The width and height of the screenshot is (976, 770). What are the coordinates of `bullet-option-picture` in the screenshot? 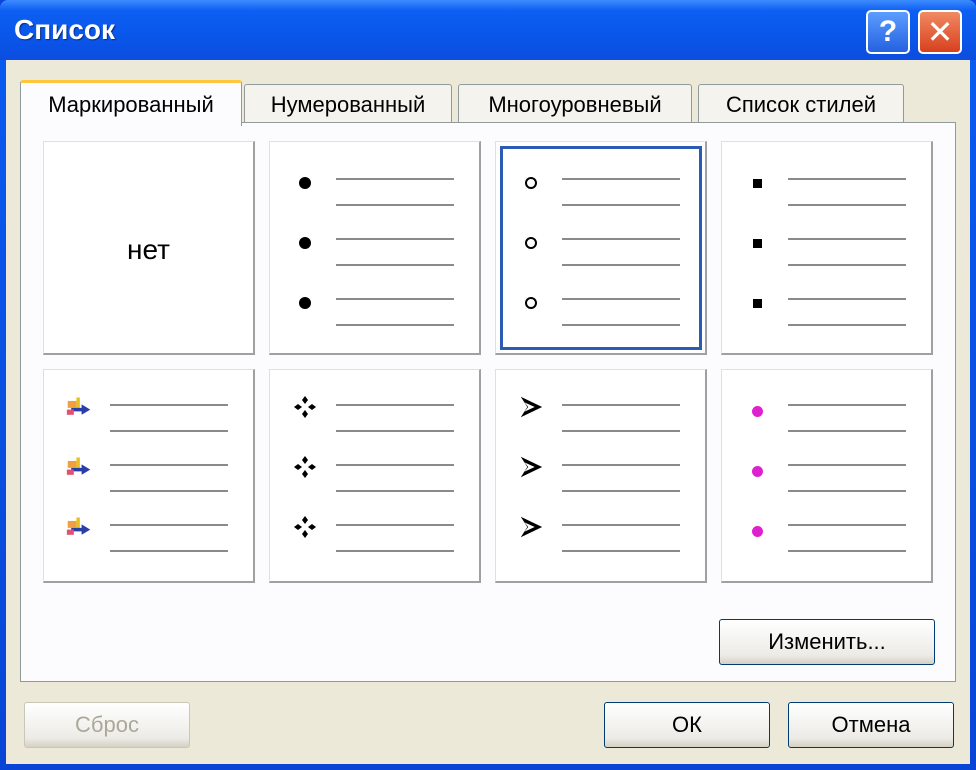 It's located at (149, 476).